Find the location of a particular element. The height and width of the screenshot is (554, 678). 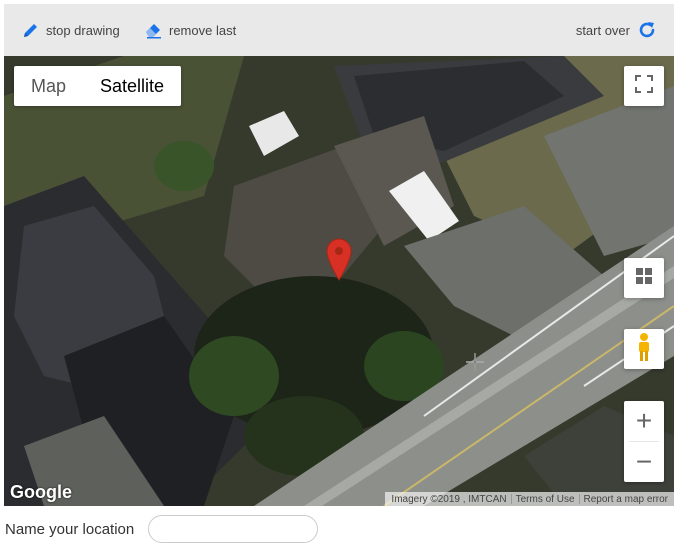

map-pin-icon is located at coordinates (339, 259).